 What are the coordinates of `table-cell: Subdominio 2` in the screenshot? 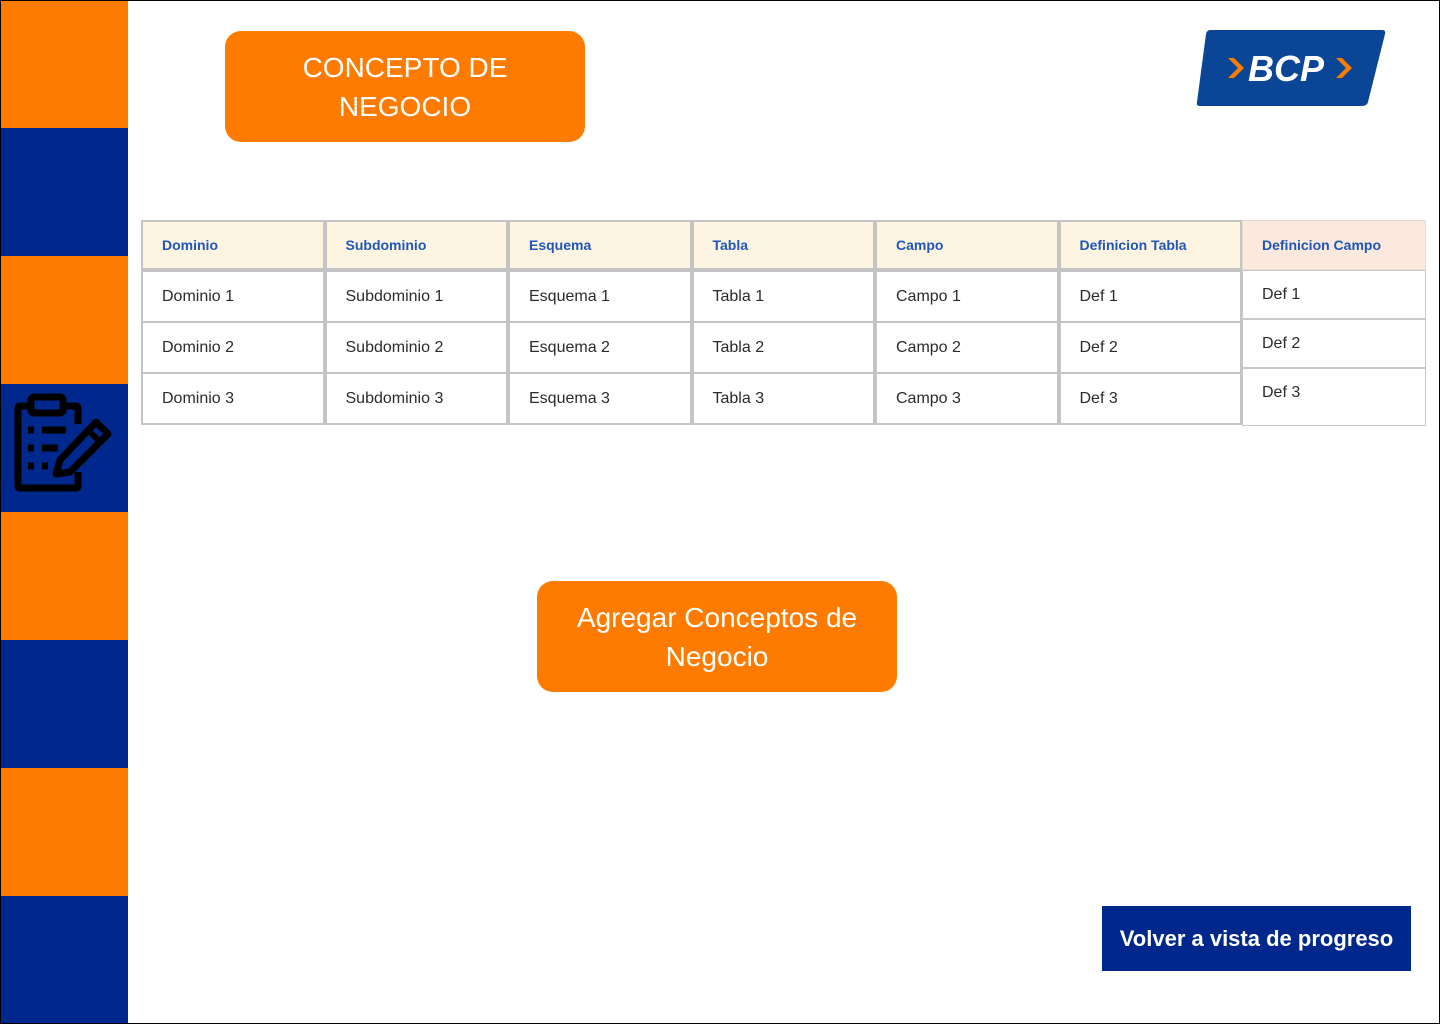 It's located at (416, 347).